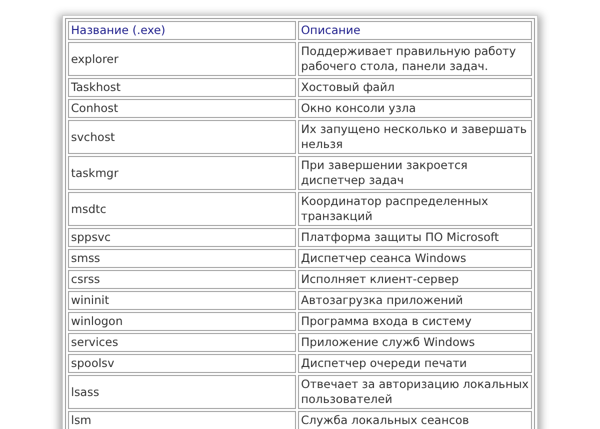  I want to click on table-cell: taskmgr, so click(182, 173).